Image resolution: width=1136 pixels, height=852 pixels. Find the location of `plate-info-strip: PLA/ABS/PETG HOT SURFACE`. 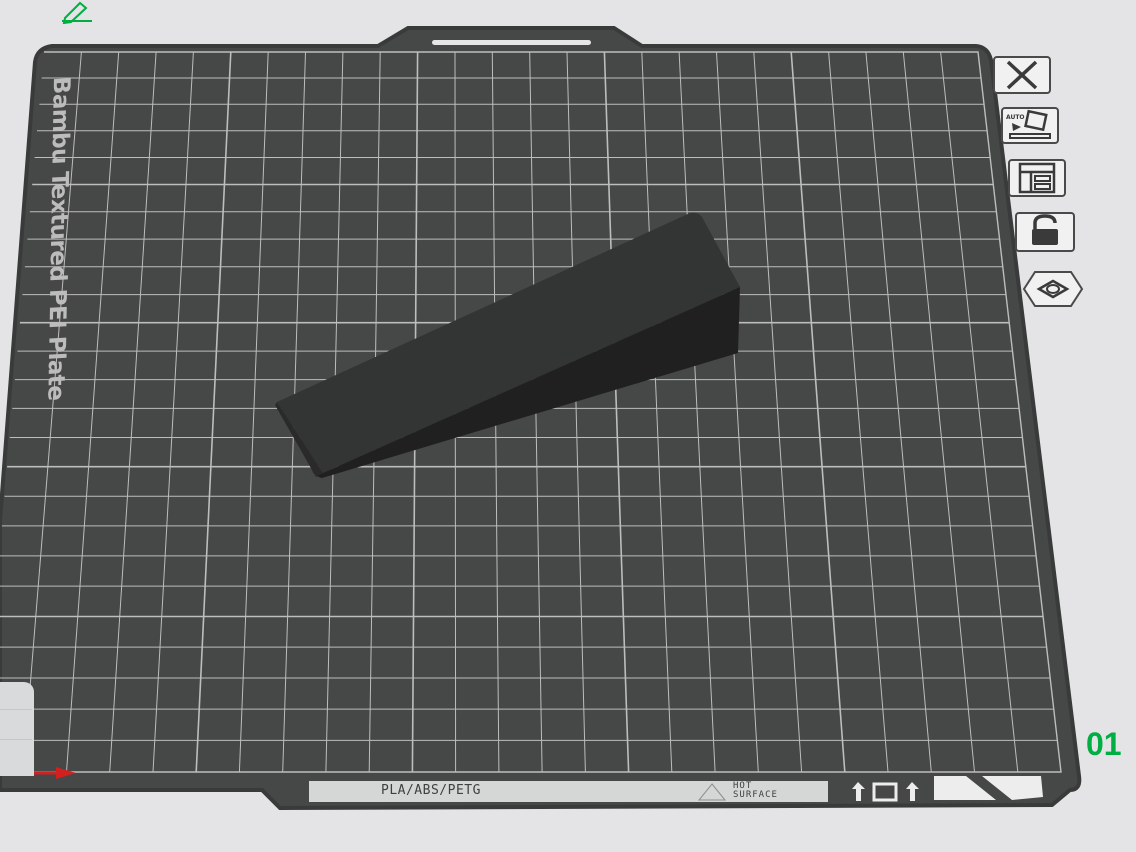

plate-info-strip: PLA/ABS/PETG HOT SURFACE is located at coordinates (568, 791).